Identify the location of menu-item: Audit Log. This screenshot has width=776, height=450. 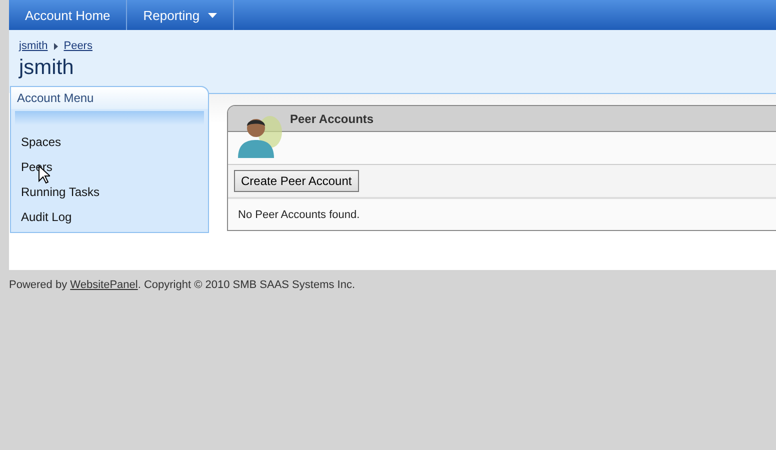
(109, 216).